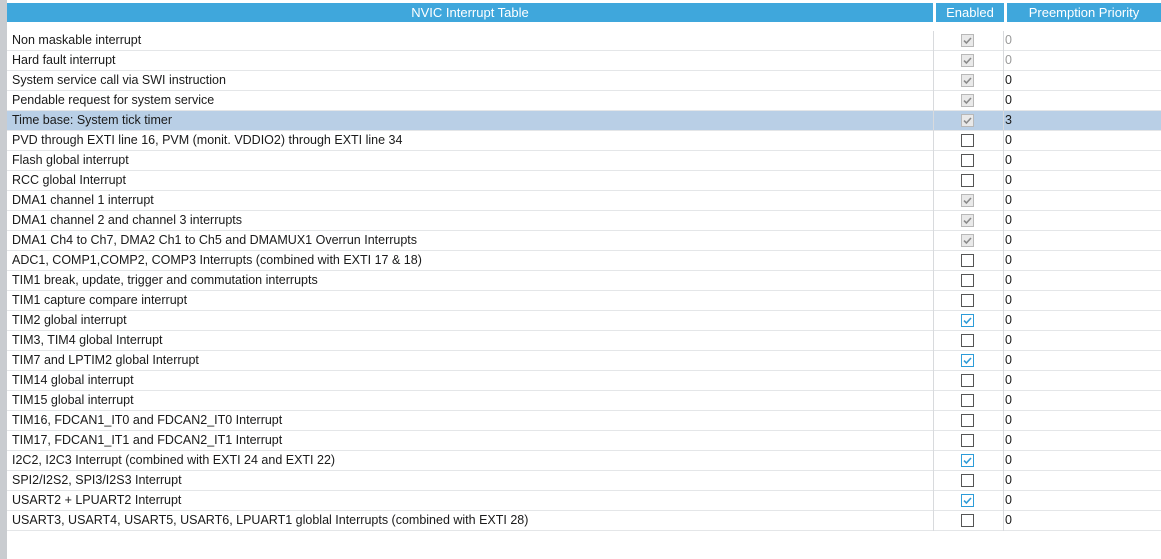 This screenshot has height=559, width=1161. What do you see at coordinates (1008, 120) in the screenshot?
I see `preemption-priority-value: 3` at bounding box center [1008, 120].